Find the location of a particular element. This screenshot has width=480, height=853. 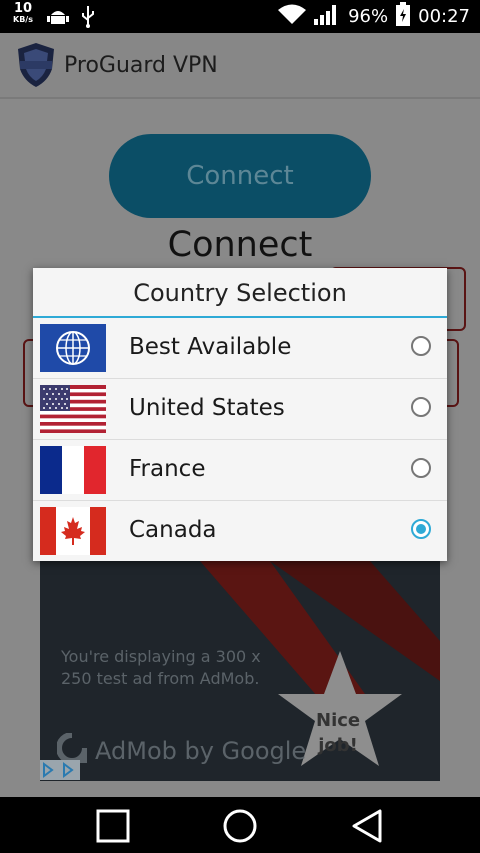

ad-badge: Nice job! is located at coordinates (338, 733).